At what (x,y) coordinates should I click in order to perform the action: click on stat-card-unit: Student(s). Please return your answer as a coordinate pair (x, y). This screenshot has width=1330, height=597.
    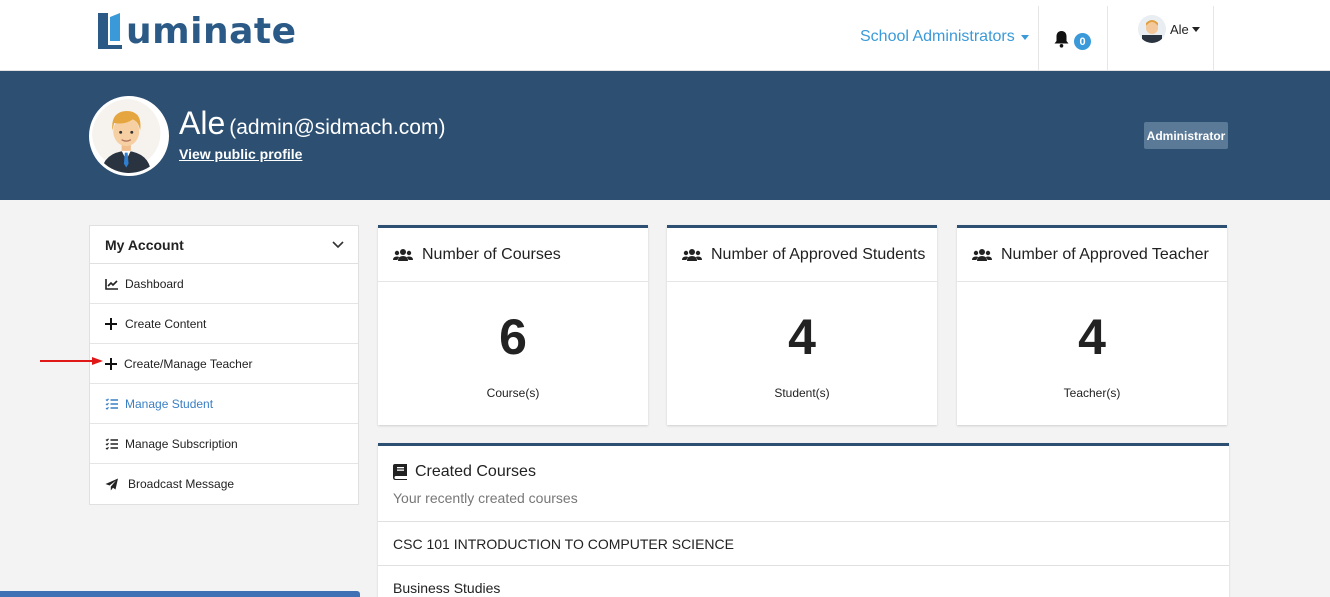
    Looking at the image, I should click on (802, 393).